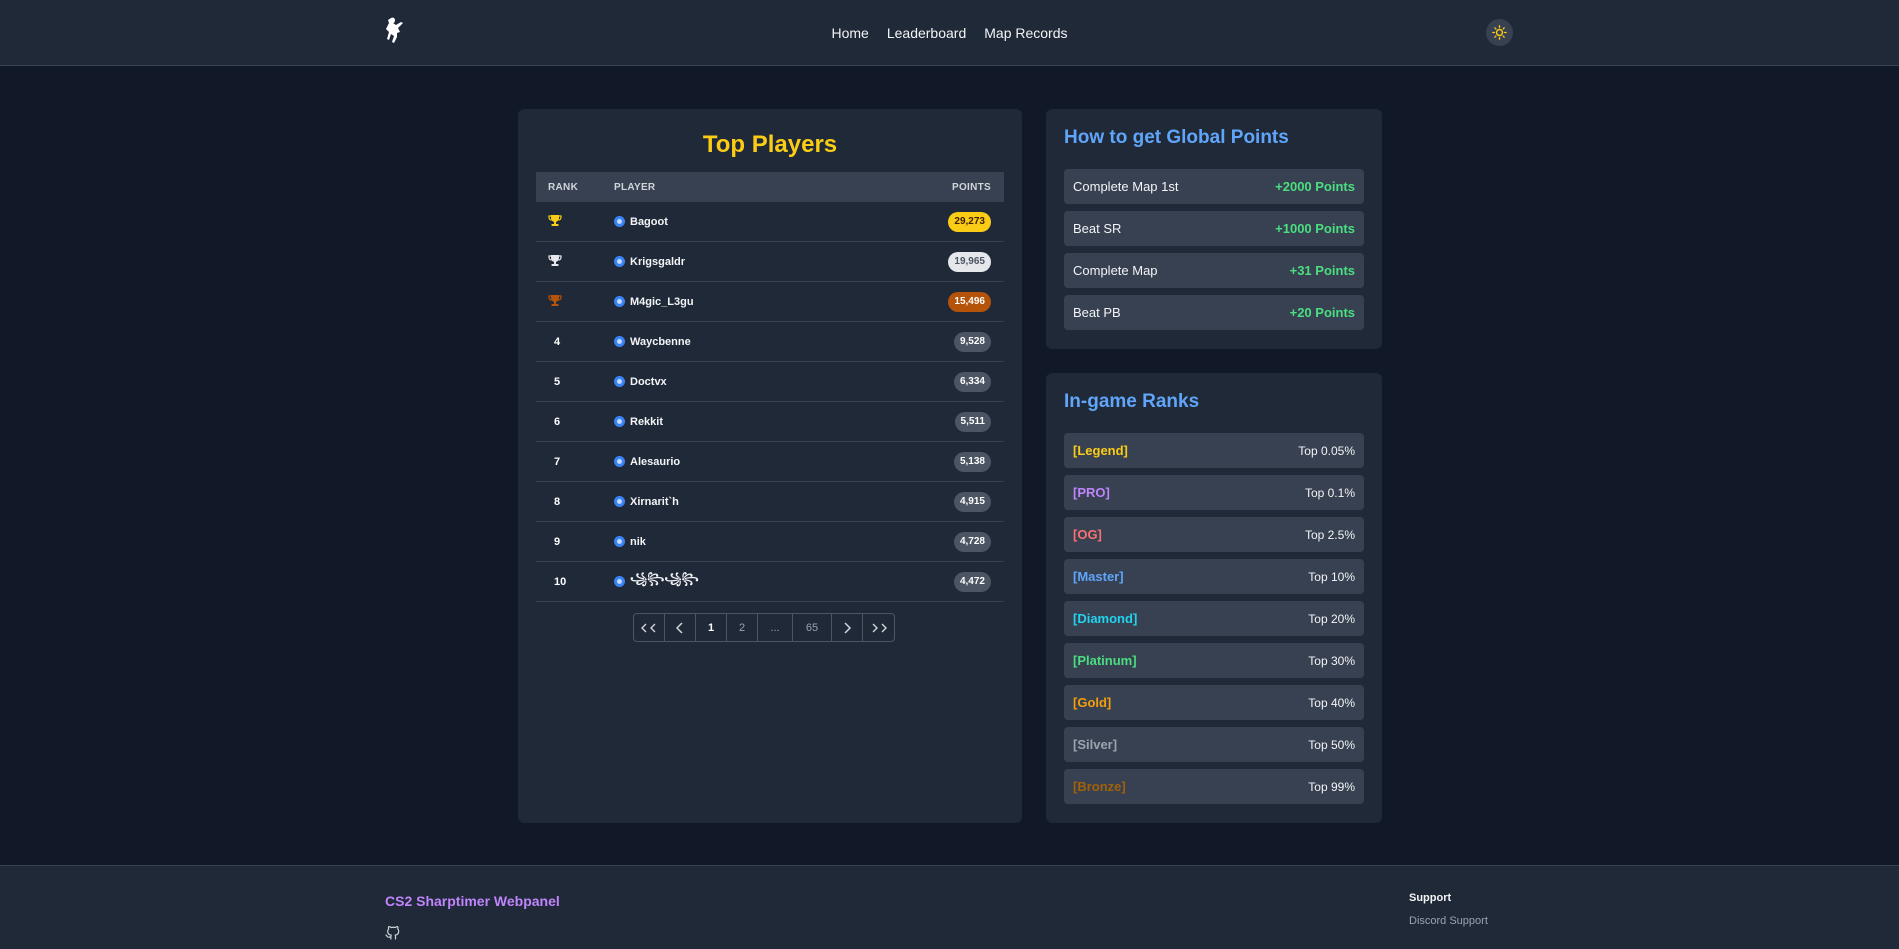 The image size is (1899, 949). Describe the element at coordinates (1322, 312) in the screenshot. I see `points-rule-value: +20 Points` at that location.